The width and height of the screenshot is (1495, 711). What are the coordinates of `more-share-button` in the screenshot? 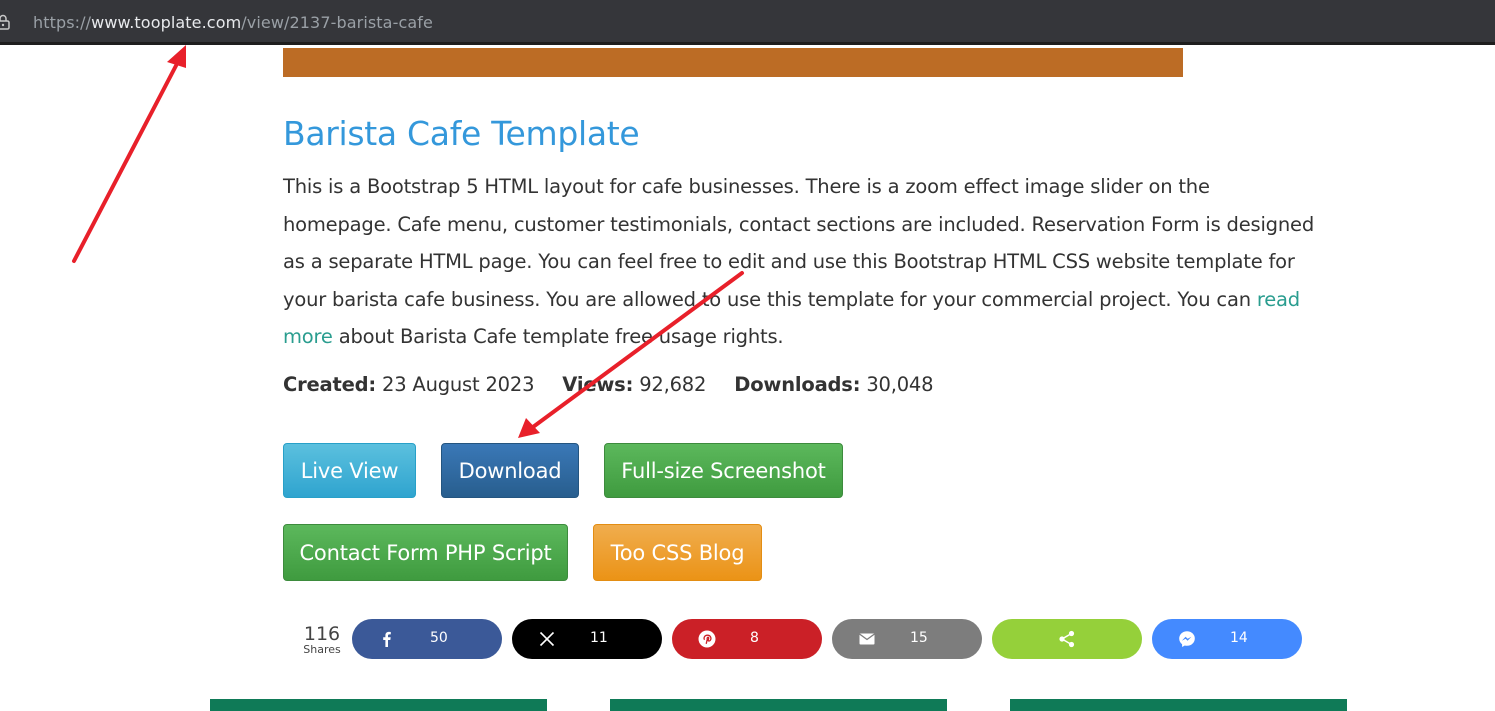 It's located at (1067, 639).